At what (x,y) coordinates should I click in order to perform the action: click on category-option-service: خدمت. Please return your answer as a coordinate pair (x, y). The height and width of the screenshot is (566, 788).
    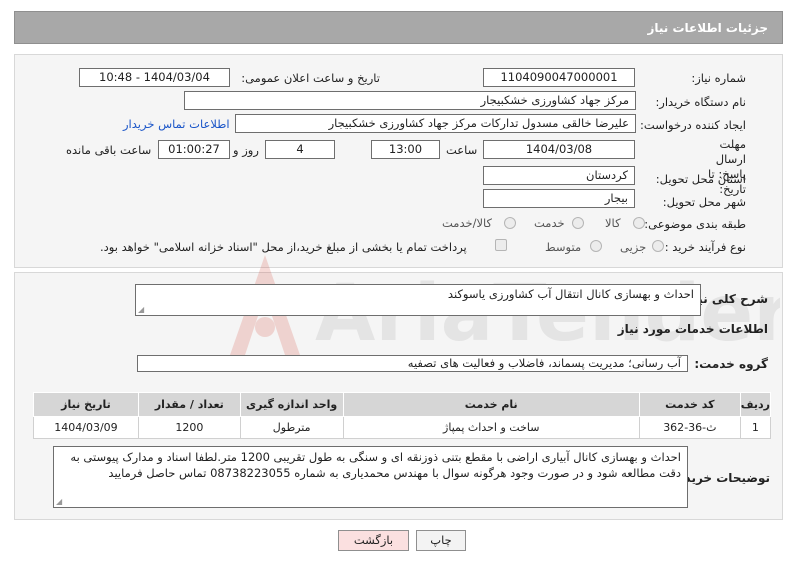
    Looking at the image, I should click on (549, 223).